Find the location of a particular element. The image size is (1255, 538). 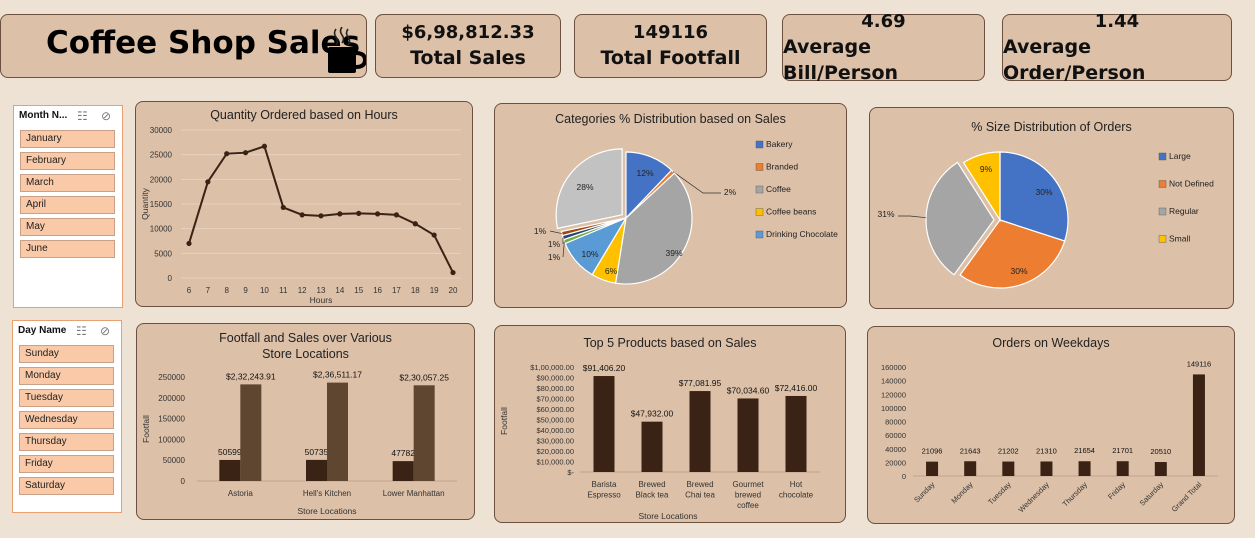

slicer-item-saturday: Saturday is located at coordinates (66, 486).